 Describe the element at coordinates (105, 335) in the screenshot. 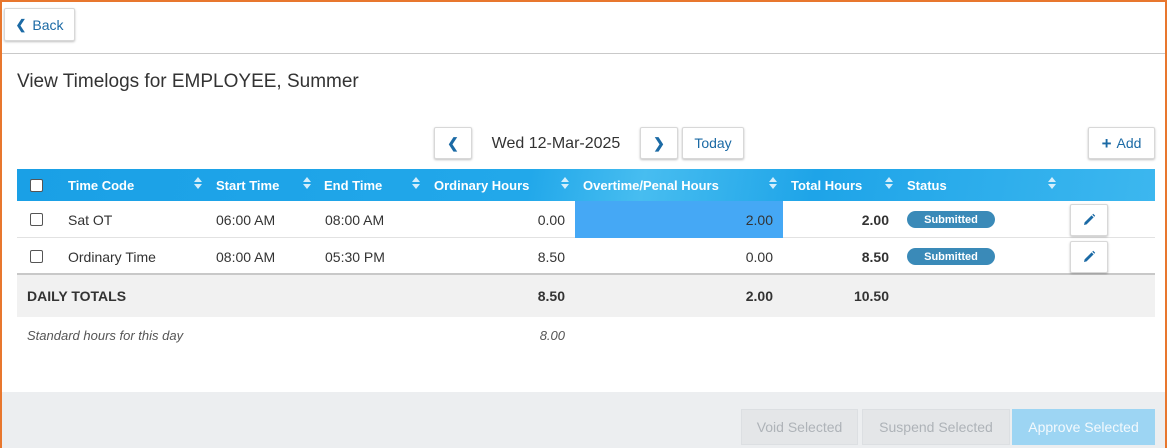

I see `standard-hours-label: Standard hours for this day` at that location.